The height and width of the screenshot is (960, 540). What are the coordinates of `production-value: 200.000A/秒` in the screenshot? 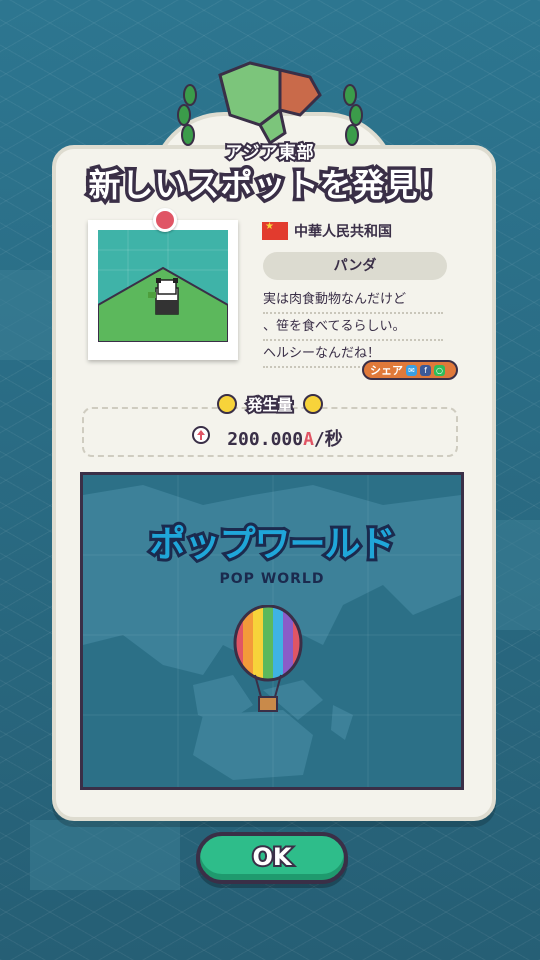 It's located at (270, 438).